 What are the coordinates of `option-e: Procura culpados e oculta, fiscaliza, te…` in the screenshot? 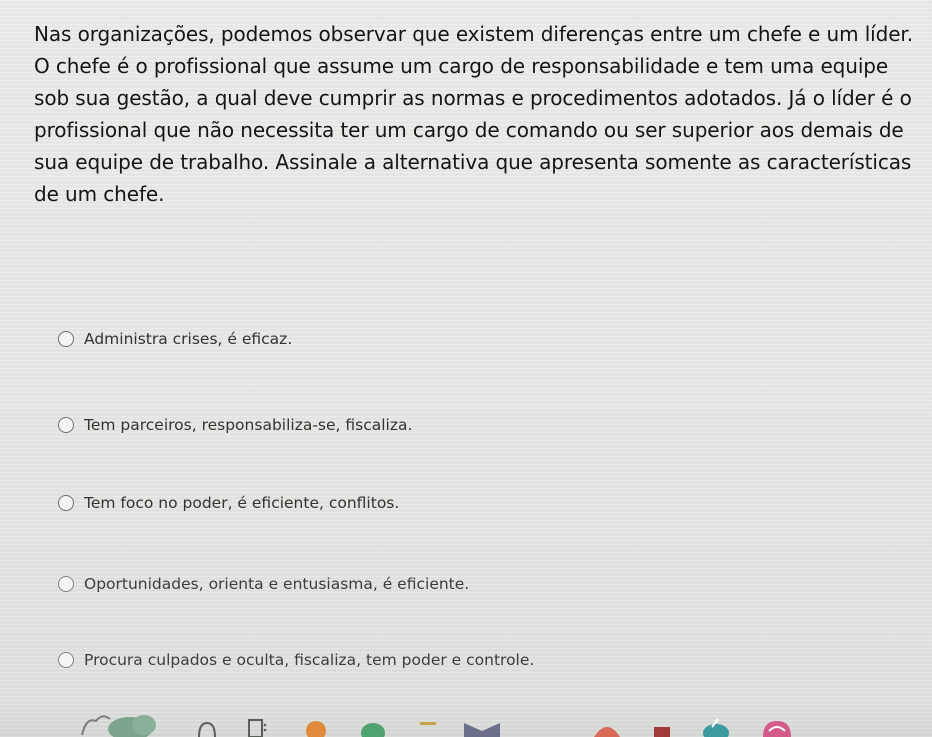 It's located at (296, 660).